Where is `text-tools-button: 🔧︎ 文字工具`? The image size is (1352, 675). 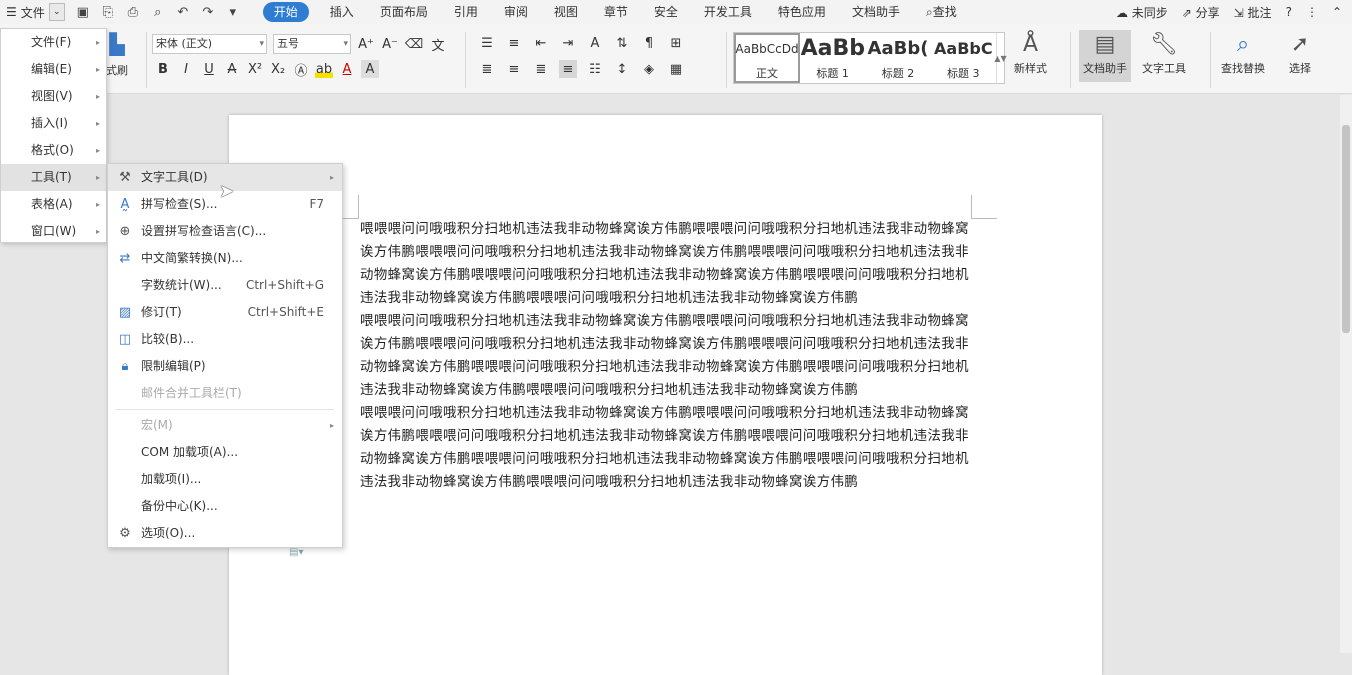 text-tools-button: 🔧︎ 文字工具 is located at coordinates (1164, 53).